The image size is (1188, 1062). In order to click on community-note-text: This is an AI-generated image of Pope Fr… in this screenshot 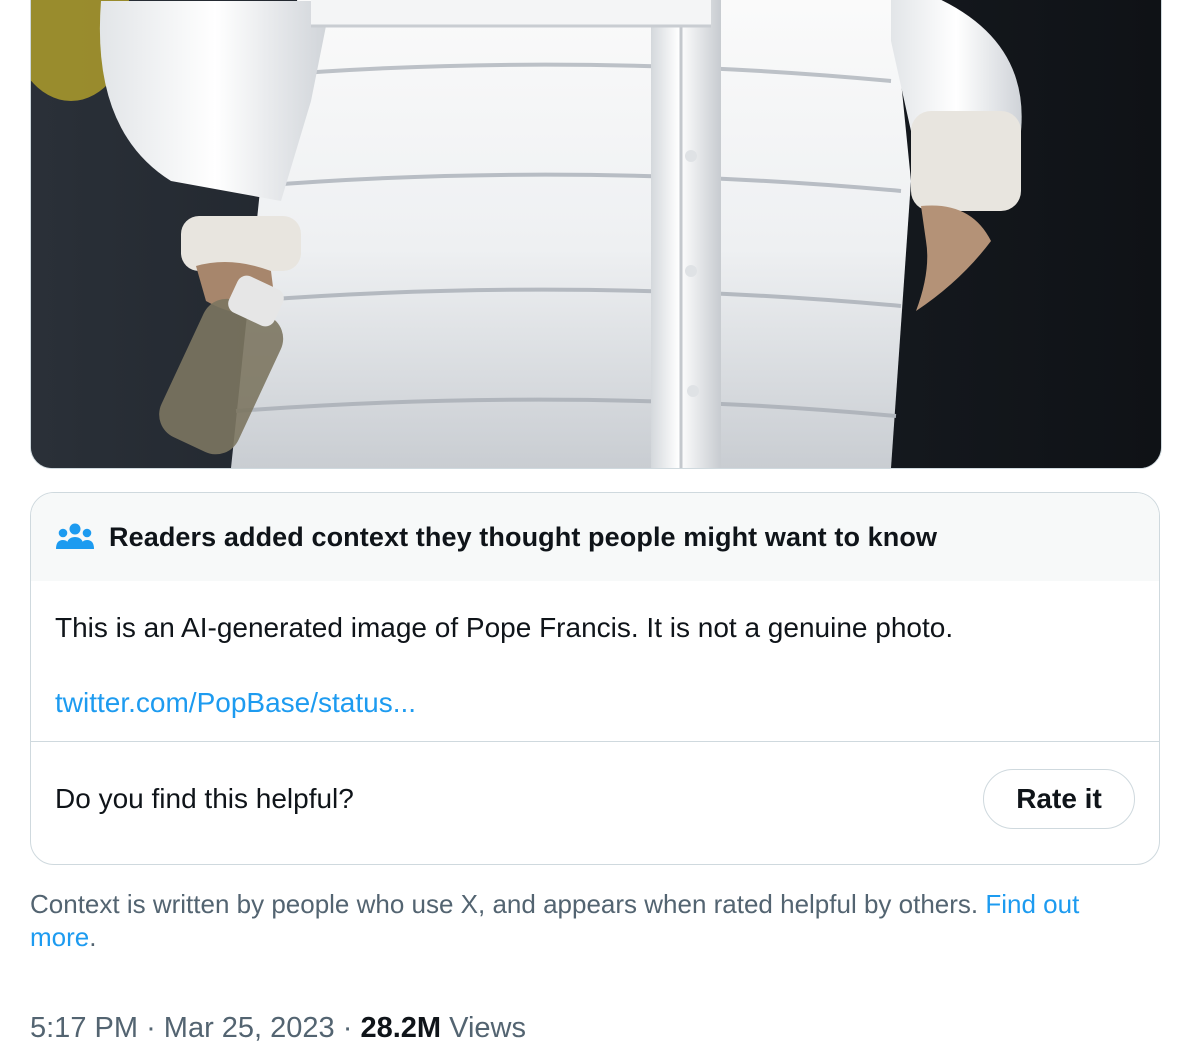, I will do `click(504, 627)`.